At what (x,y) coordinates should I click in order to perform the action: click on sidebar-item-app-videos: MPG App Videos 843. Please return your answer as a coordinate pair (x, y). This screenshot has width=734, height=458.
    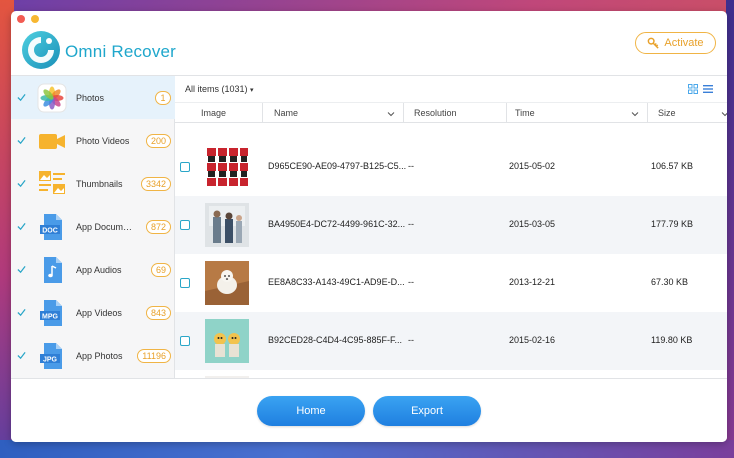
    Looking at the image, I should click on (93, 312).